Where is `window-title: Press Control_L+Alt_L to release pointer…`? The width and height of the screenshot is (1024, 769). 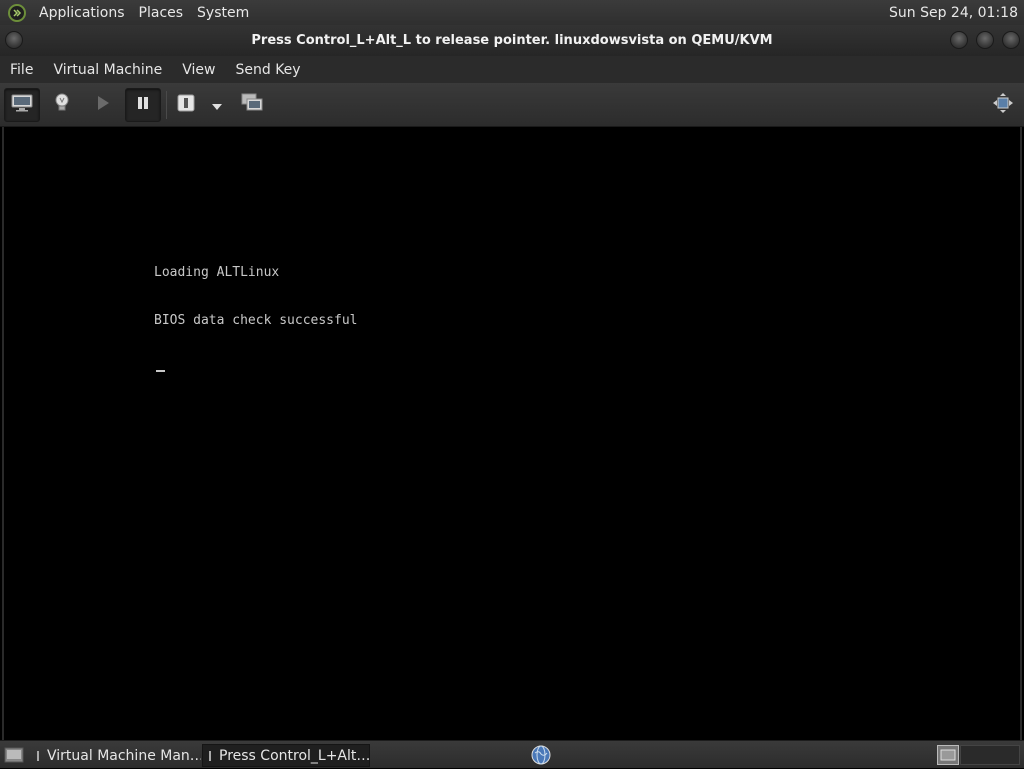 window-title: Press Control_L+Alt_L to release pointer… is located at coordinates (512, 40).